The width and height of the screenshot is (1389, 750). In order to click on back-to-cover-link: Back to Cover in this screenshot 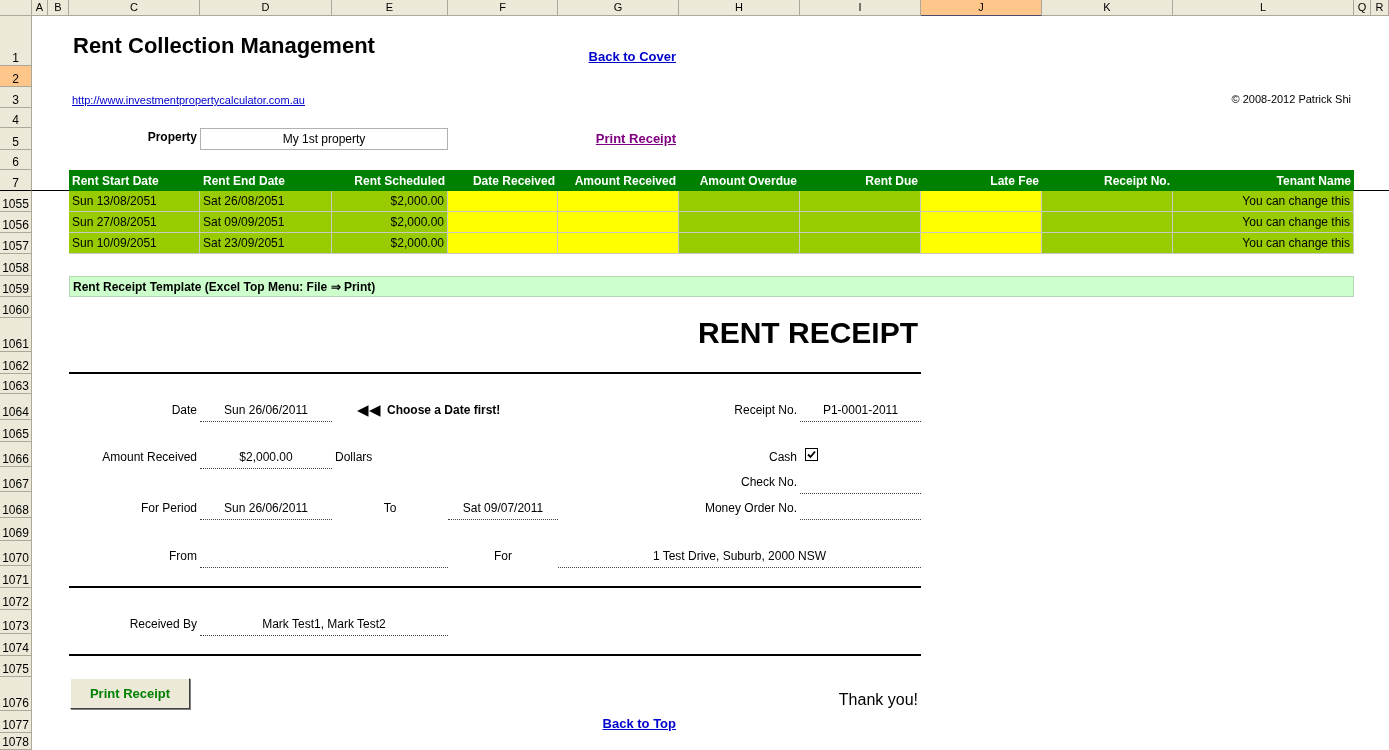, I will do `click(632, 56)`.